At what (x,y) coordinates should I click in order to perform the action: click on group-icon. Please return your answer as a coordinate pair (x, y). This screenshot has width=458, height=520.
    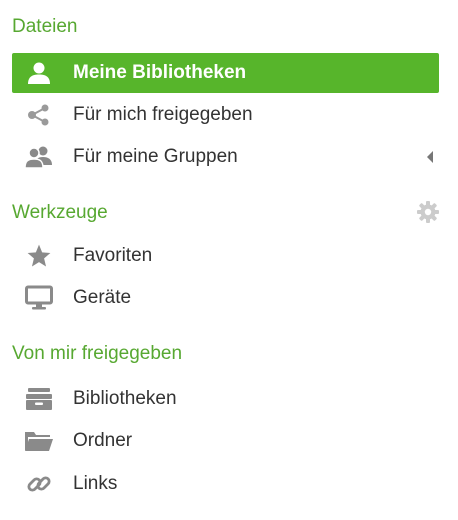
    Looking at the image, I should click on (39, 157).